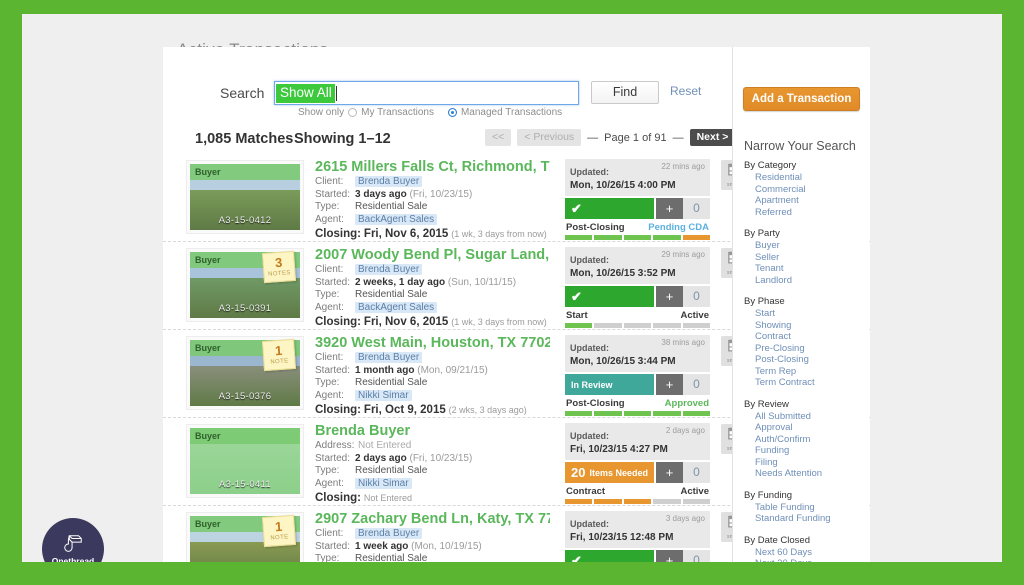  Describe the element at coordinates (804, 440) in the screenshot. I see `facet-item-auth-confirm: Auth/Confirm` at that location.